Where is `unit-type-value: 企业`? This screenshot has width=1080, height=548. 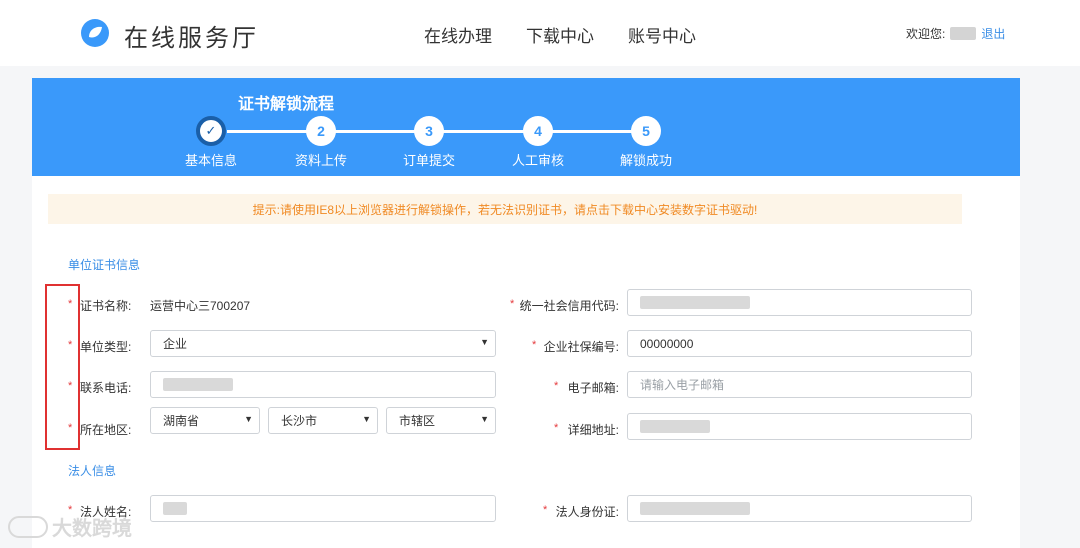
unit-type-value: 企业 is located at coordinates (175, 344).